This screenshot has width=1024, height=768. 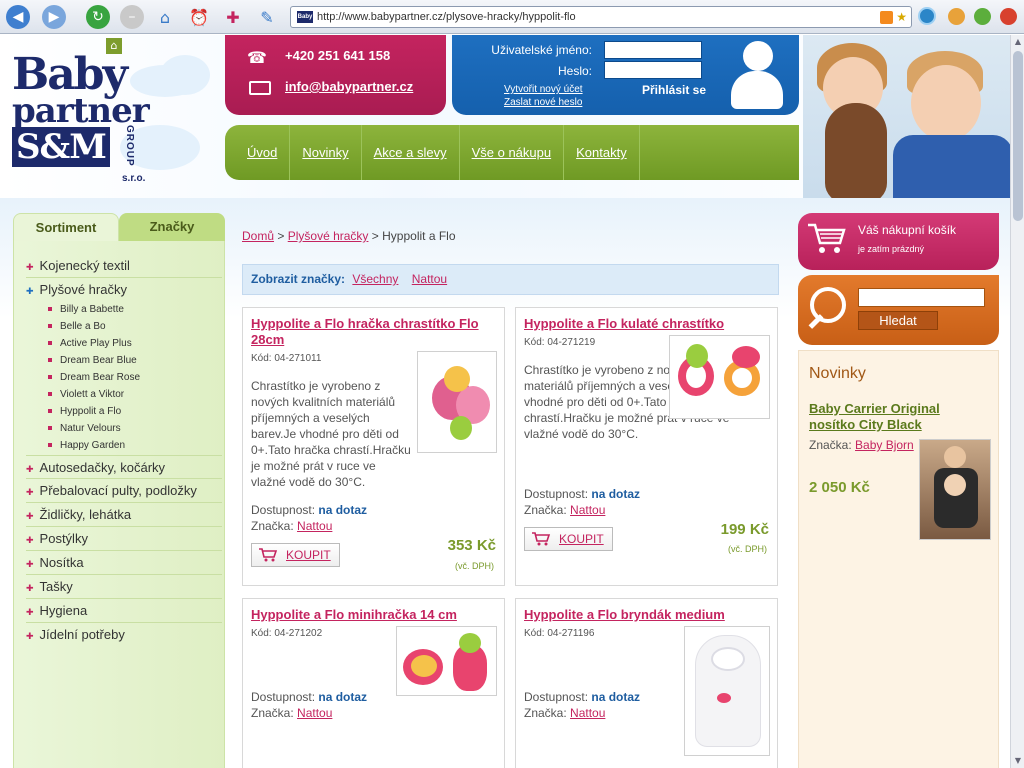 I want to click on page-scrollbar: ▲ ▼, so click(x=1017, y=401).